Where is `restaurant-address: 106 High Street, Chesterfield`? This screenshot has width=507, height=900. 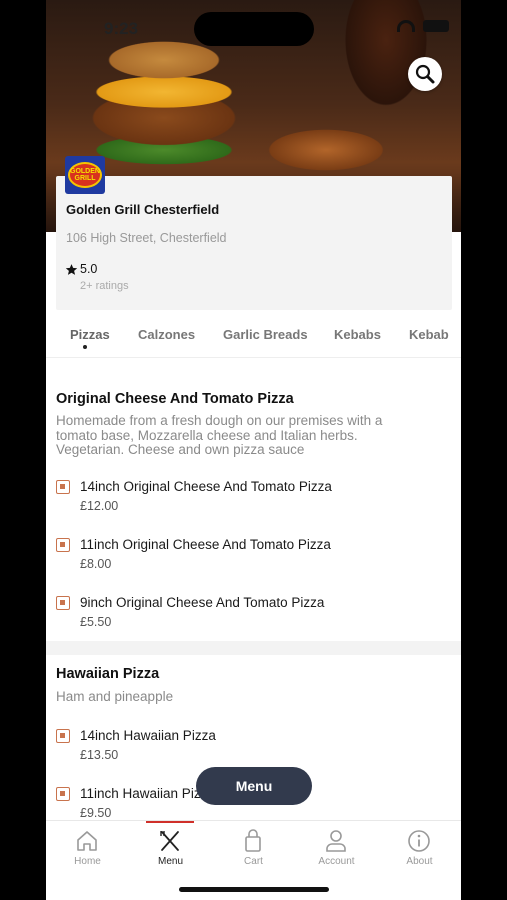
restaurant-address: 106 High Street, Chesterfield is located at coordinates (146, 238).